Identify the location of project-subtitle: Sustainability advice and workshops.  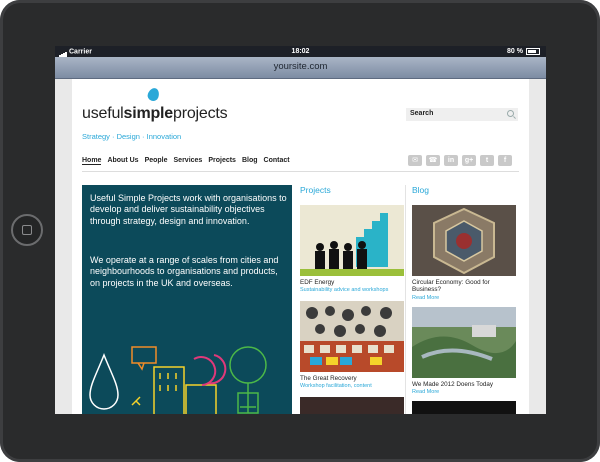
(344, 290).